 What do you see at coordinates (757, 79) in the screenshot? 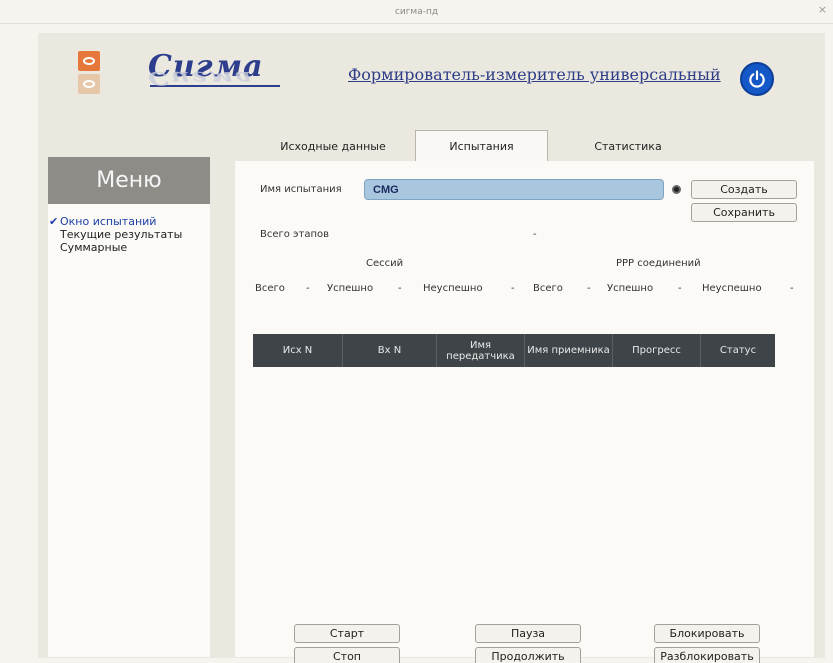
I see `power-icon` at bounding box center [757, 79].